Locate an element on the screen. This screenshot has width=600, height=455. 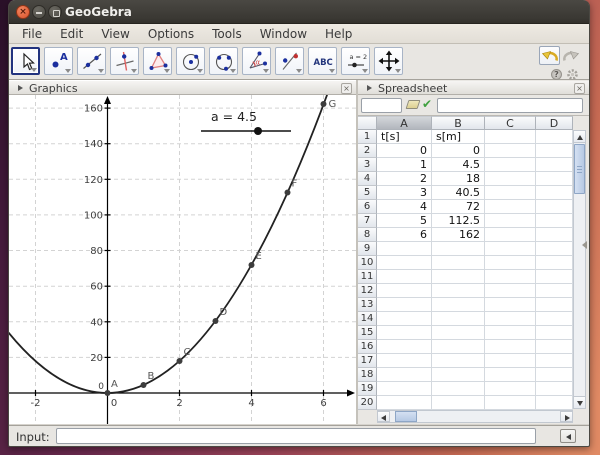
undo-button is located at coordinates (549, 55).